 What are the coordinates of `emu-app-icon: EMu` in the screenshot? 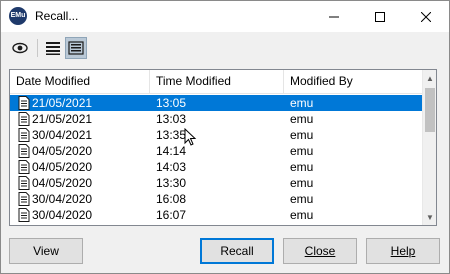 It's located at (18, 16).